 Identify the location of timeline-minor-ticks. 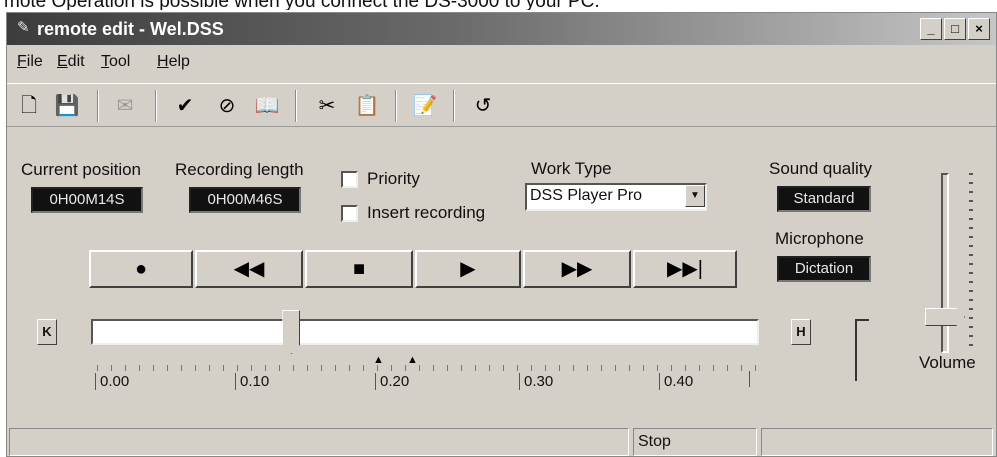
(427, 368).